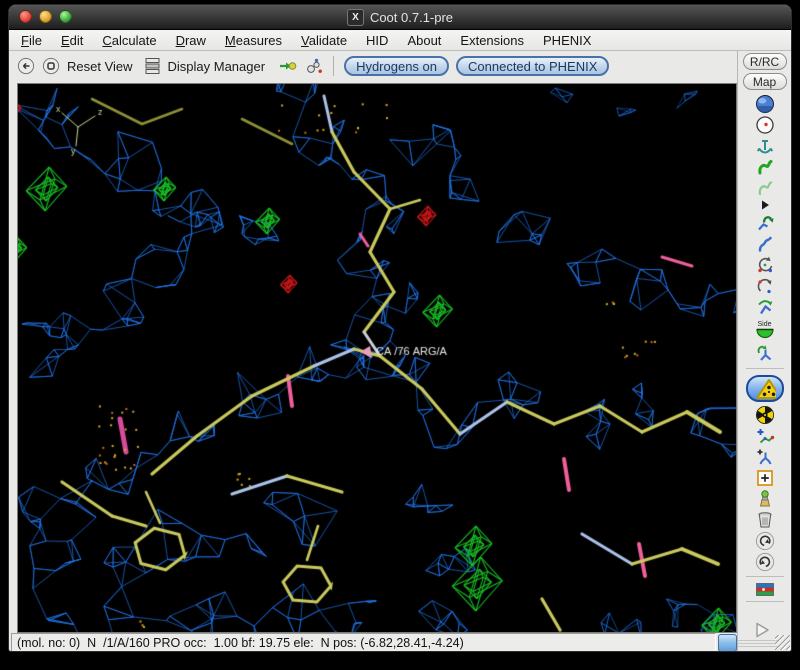 This screenshot has height=670, width=800. What do you see at coordinates (313, 66) in the screenshot?
I see `go-to-ligand-icon` at bounding box center [313, 66].